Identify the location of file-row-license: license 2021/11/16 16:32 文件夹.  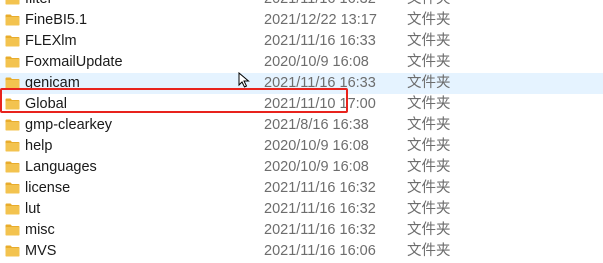
(301, 188).